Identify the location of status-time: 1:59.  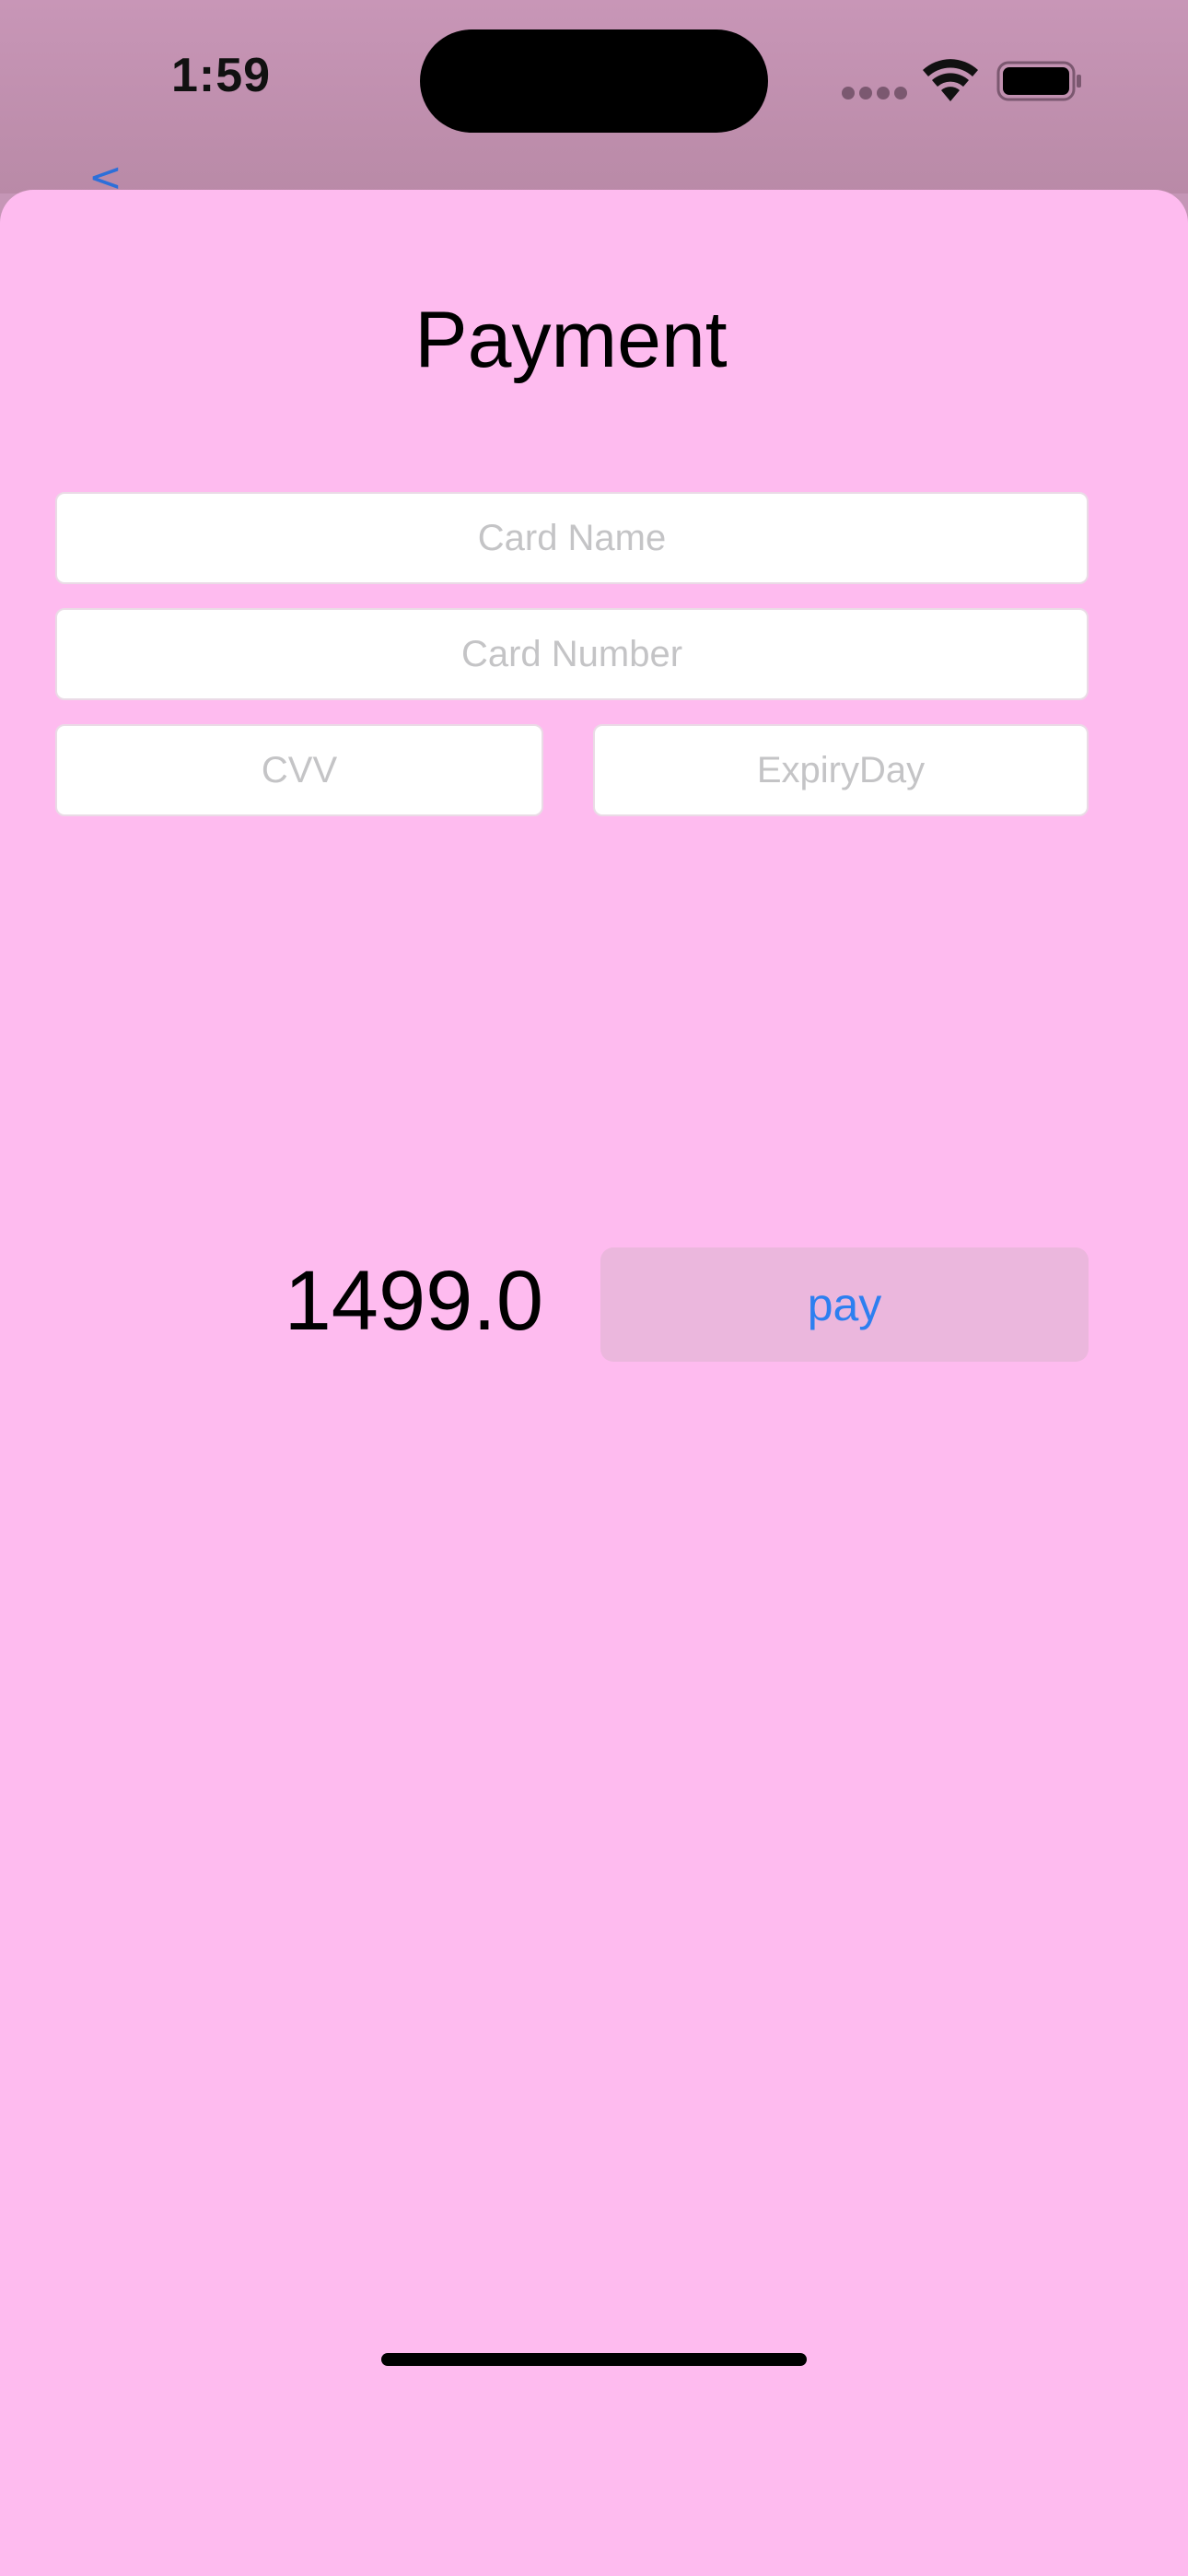
(221, 75).